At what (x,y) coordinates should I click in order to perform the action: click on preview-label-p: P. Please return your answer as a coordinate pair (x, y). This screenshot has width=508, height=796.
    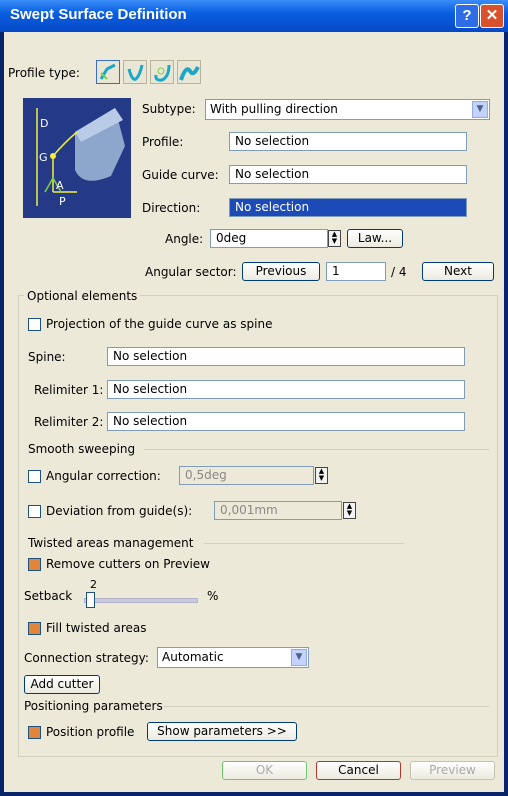
    Looking at the image, I should click on (62, 201).